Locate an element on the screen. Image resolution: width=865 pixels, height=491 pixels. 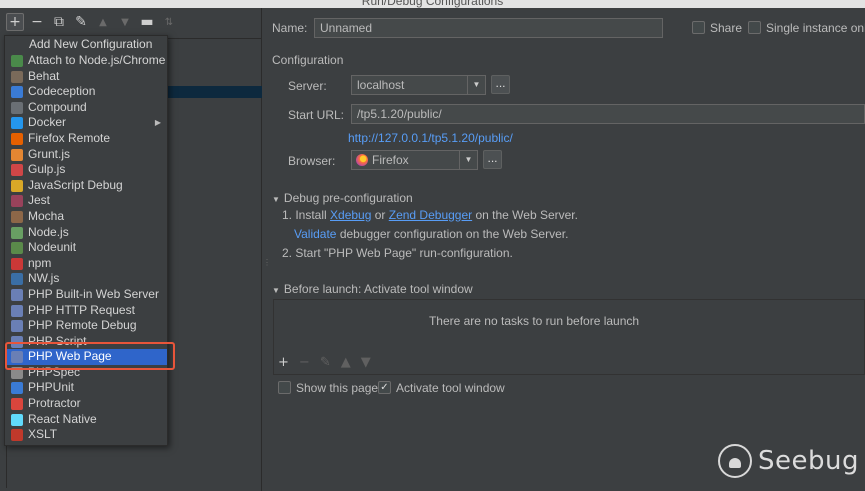
resolved-url-link: http://127.0.0.1/tp5.1.20/public/ is located at coordinates (430, 138).